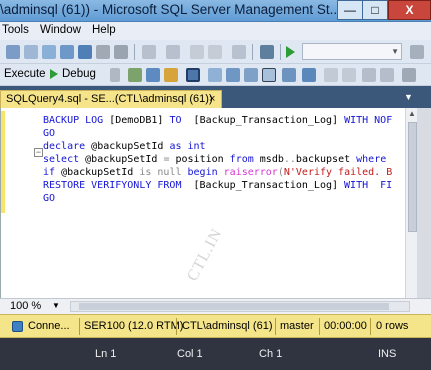 The height and width of the screenshot is (370, 431). Describe the element at coordinates (269, 75) in the screenshot. I see `results-to-text-icon` at that location.